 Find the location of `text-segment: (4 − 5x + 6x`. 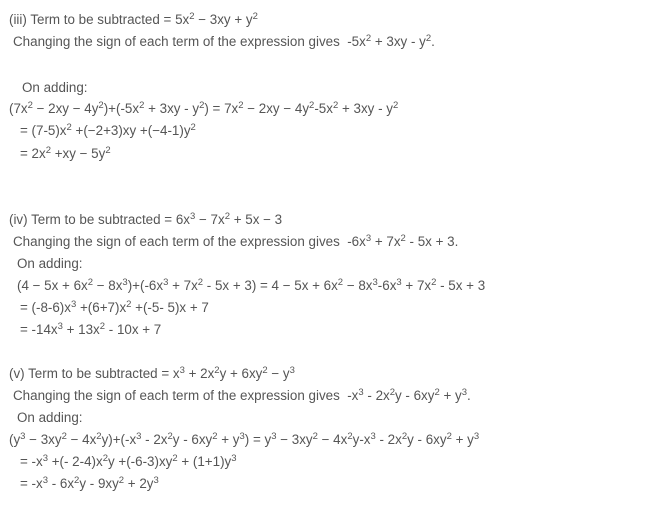

text-segment: (4 − 5x + 6x is located at coordinates (52, 285).